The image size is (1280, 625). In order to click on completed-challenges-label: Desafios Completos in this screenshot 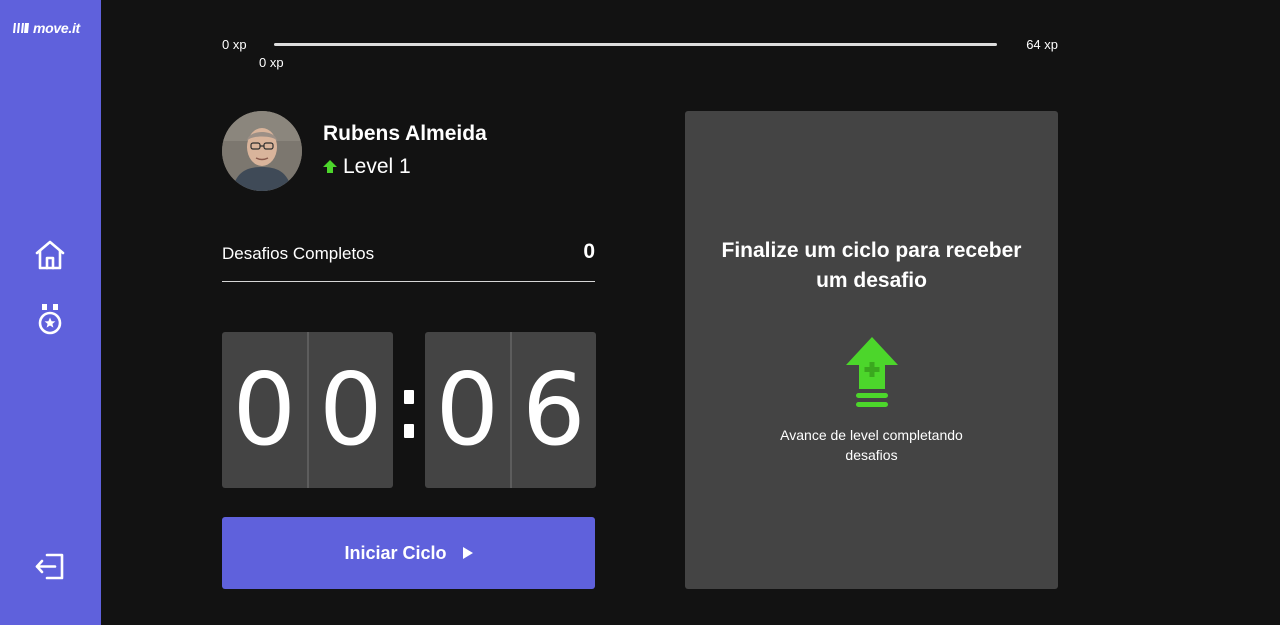, I will do `click(298, 253)`.